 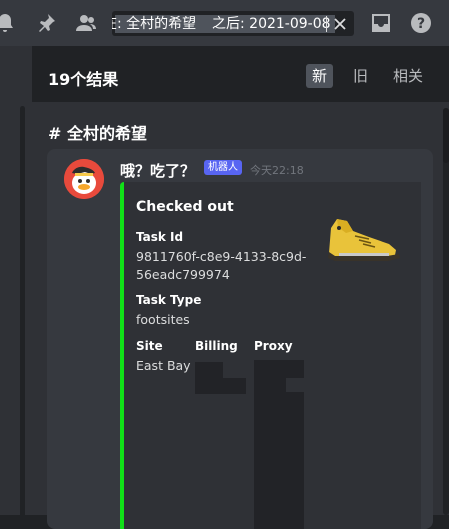 What do you see at coordinates (221, 265) in the screenshot?
I see `field-value-task-id: 9811760f-c8e9-4133-8c9d-56eadc799974` at bounding box center [221, 265].